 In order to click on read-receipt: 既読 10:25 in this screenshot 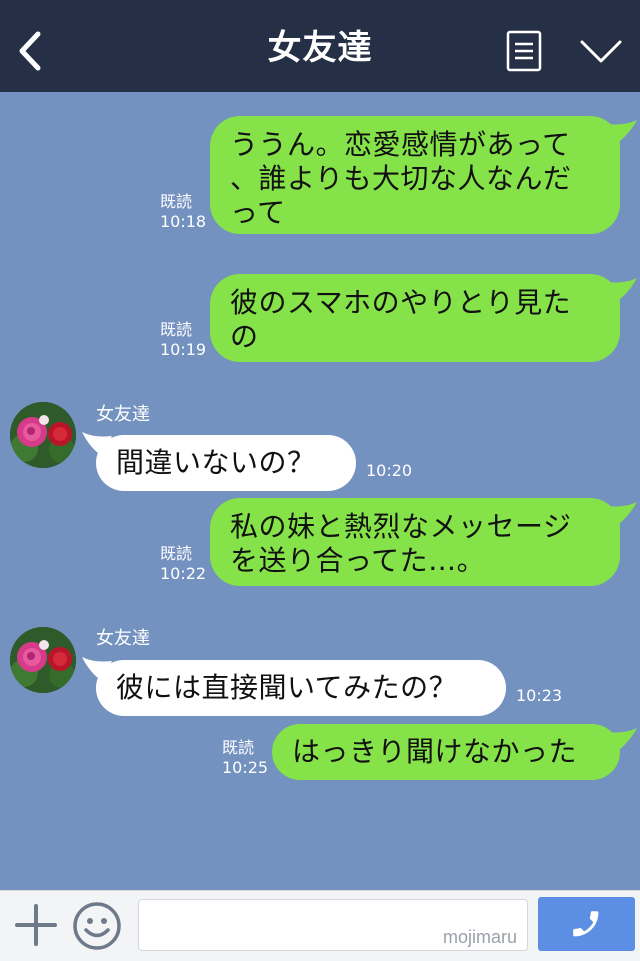, I will do `click(245, 758)`.